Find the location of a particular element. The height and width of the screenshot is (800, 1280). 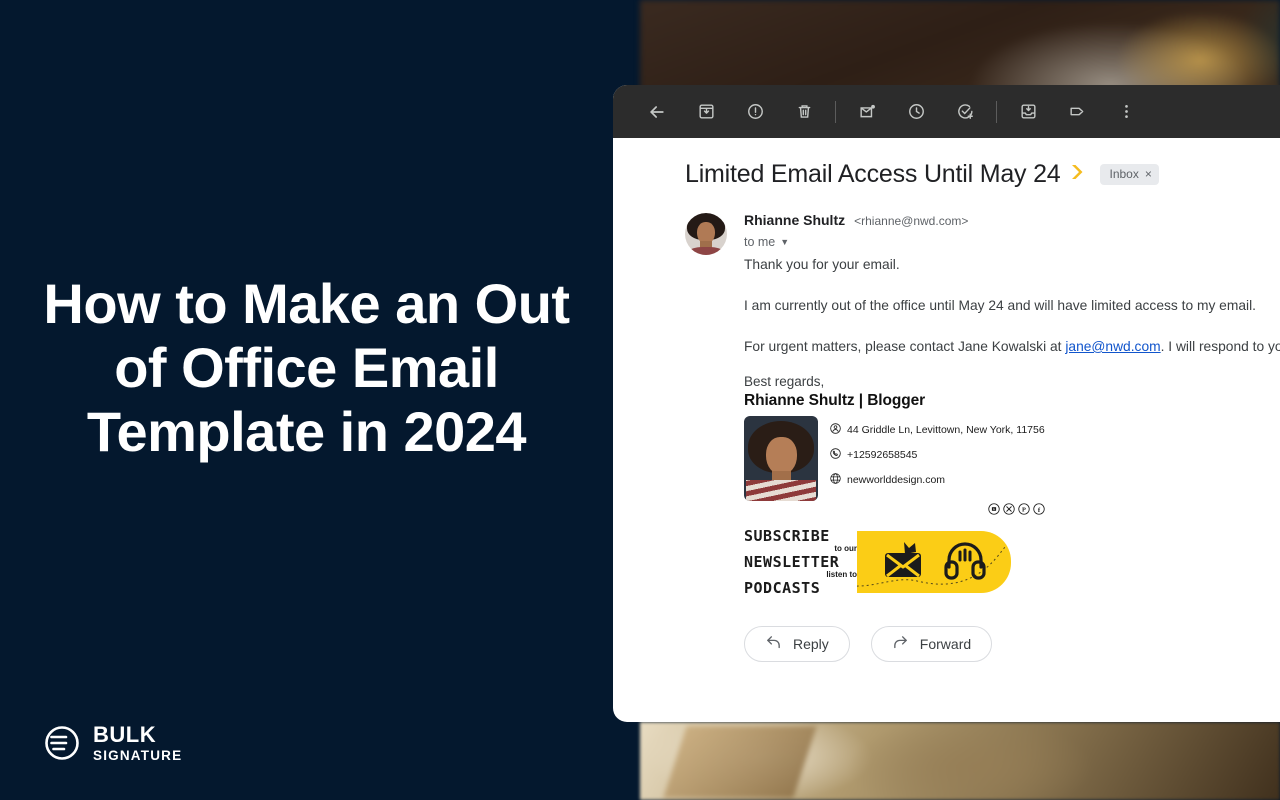

signature-website-row: newworlddesign.com is located at coordinates (937, 480).